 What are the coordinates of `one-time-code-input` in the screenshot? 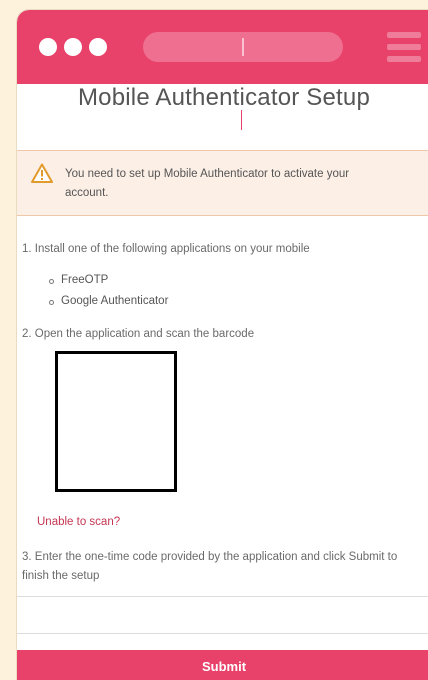 It's located at (222, 615).